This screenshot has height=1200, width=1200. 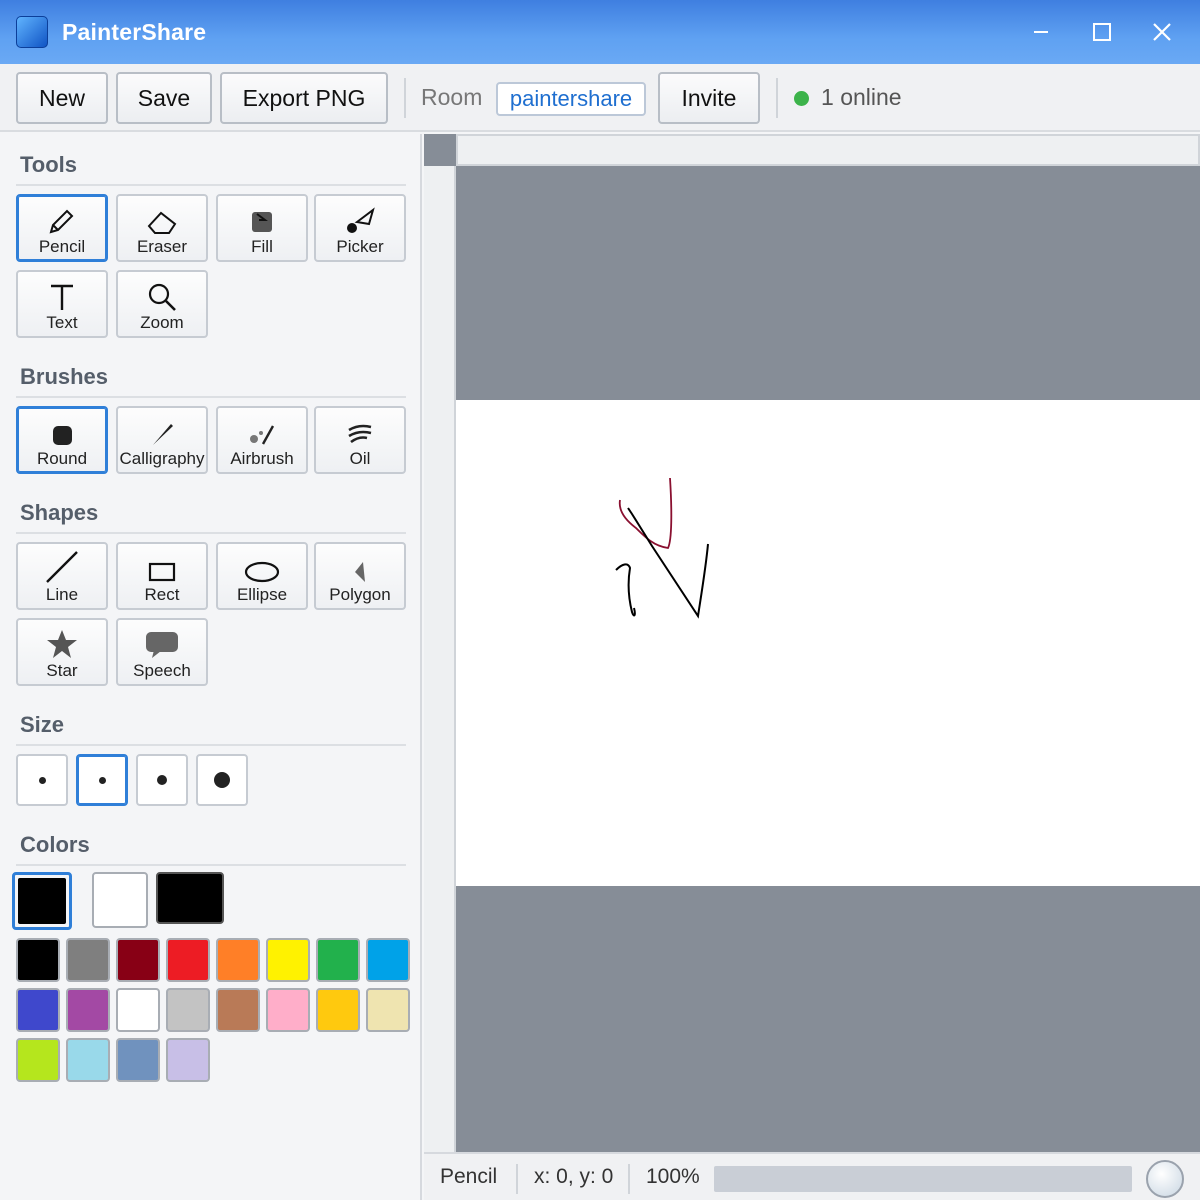 What do you see at coordinates (262, 440) in the screenshot?
I see `brush-airbrush: Airbrush` at bounding box center [262, 440].